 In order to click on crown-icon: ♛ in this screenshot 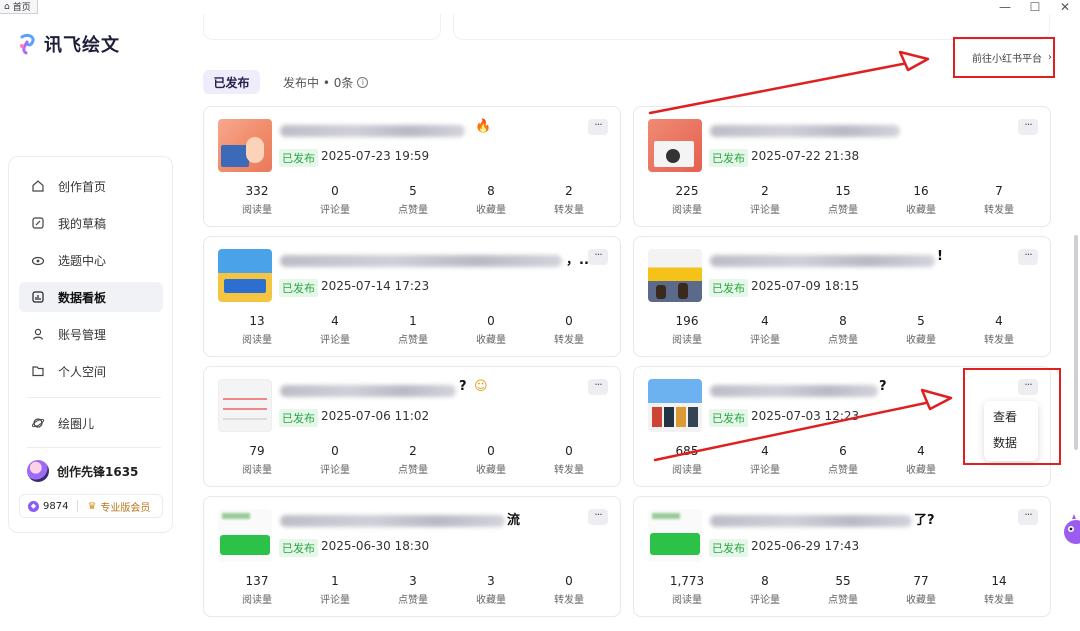, I will do `click(92, 506)`.